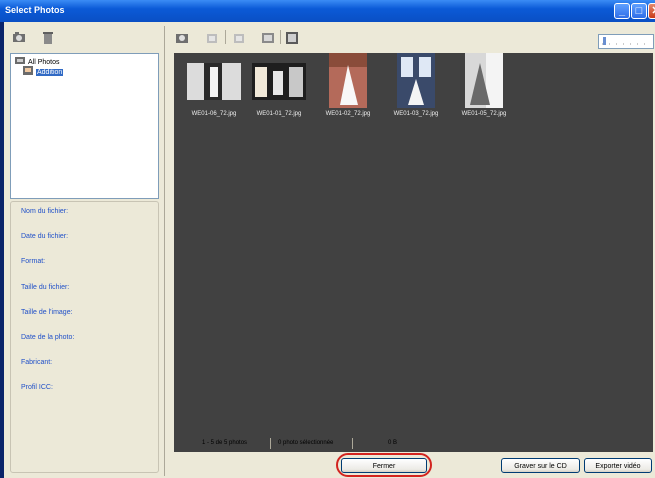  I want to click on photos-folder-icon, so click(20, 60).